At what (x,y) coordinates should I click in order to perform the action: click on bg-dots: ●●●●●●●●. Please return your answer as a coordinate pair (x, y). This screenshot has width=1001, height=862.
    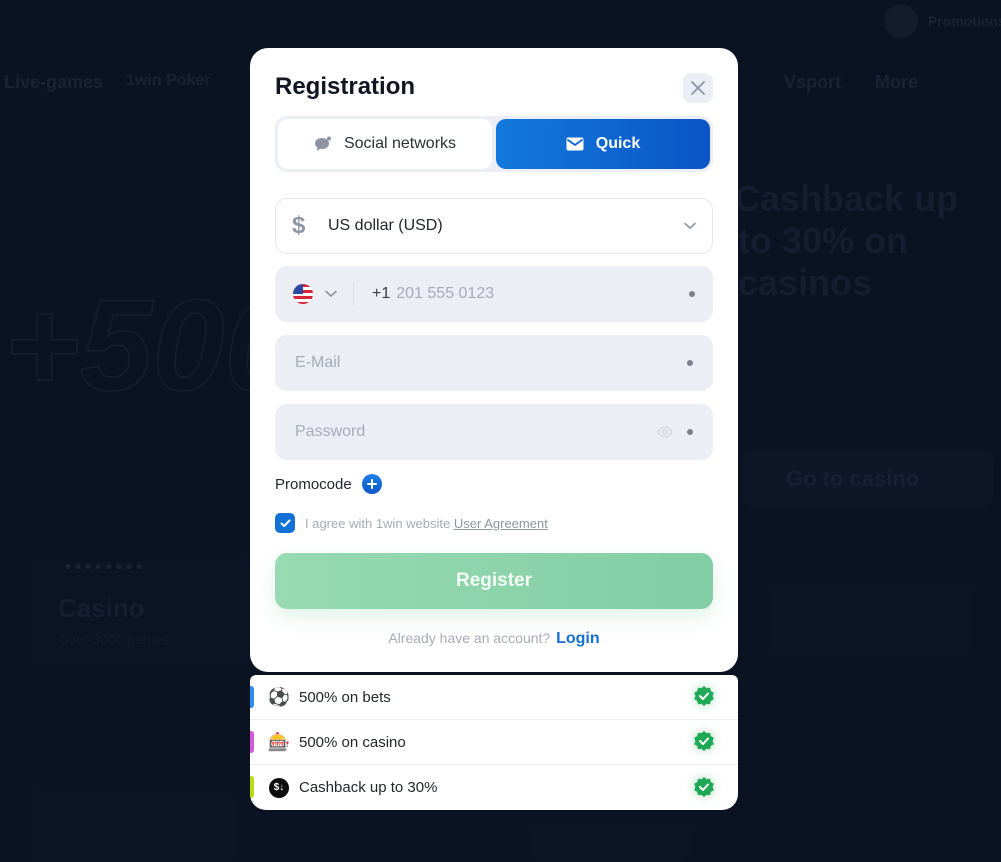
    Looking at the image, I should click on (105, 566).